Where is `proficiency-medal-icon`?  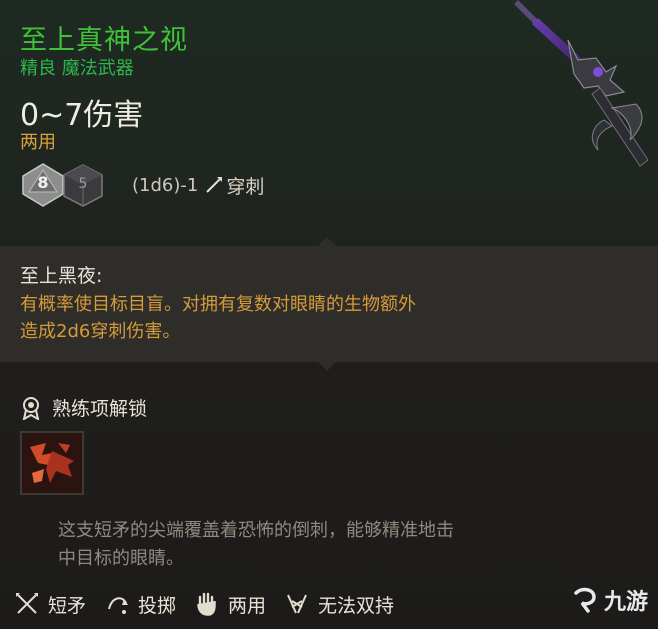 proficiency-medal-icon is located at coordinates (31, 408).